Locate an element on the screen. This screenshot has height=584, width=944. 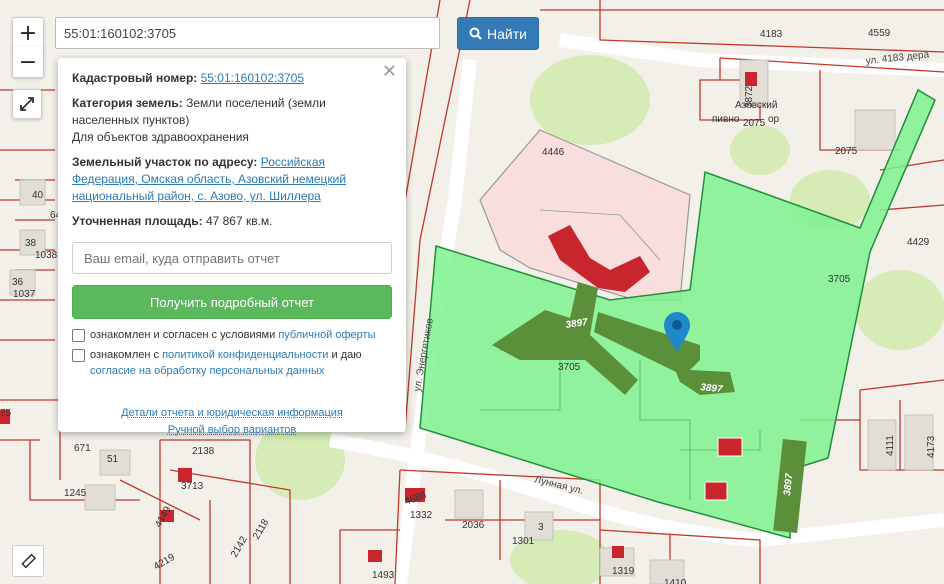
label-2075a: 2075 is located at coordinates (754, 123).